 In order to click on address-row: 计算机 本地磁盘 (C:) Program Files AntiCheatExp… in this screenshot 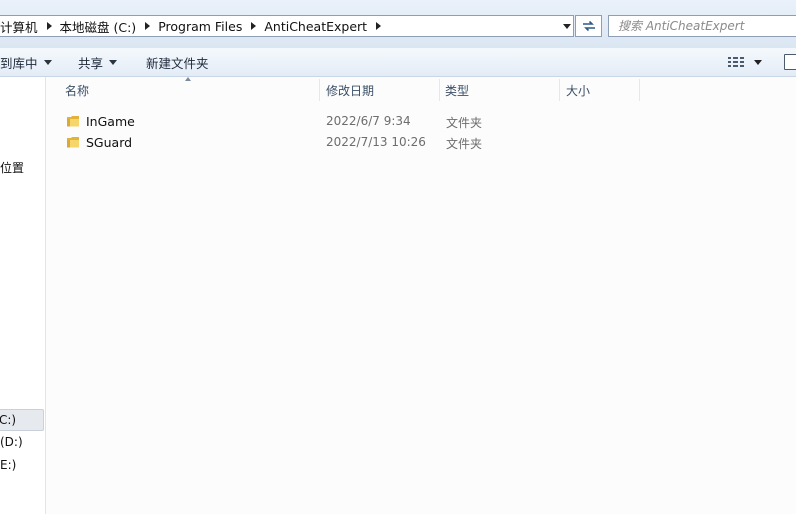, I will do `click(398, 24)`.